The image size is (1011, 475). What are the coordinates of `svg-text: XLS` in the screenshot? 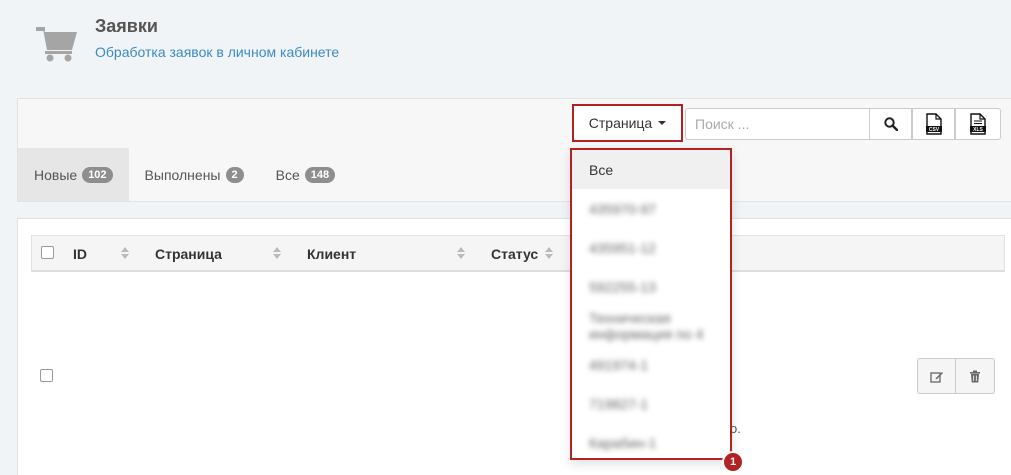 It's located at (978, 130).